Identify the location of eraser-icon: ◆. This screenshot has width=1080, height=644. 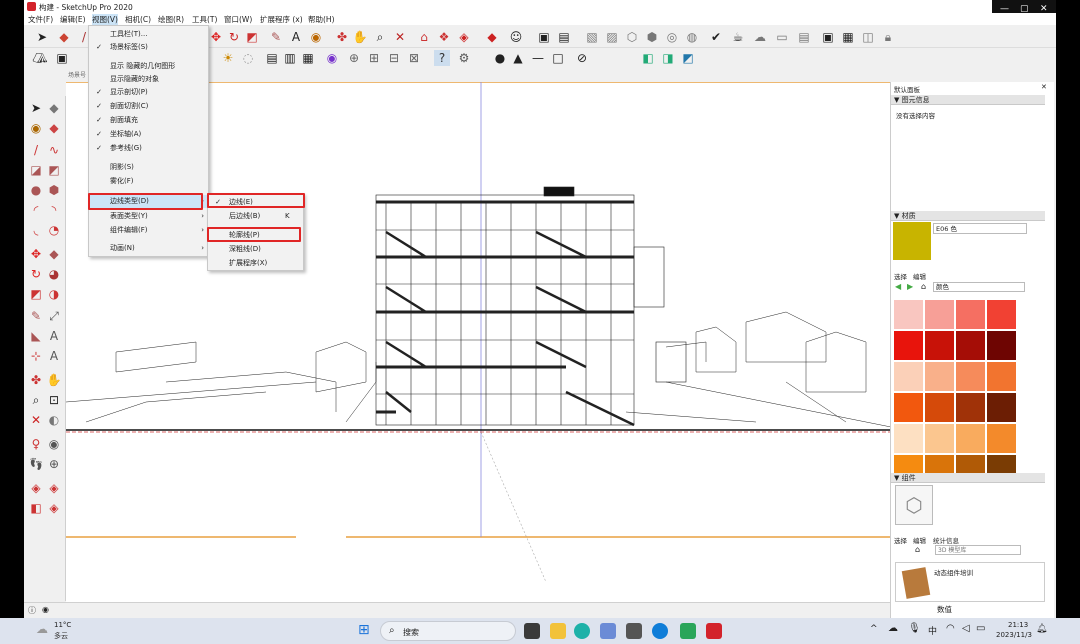
(54, 128).